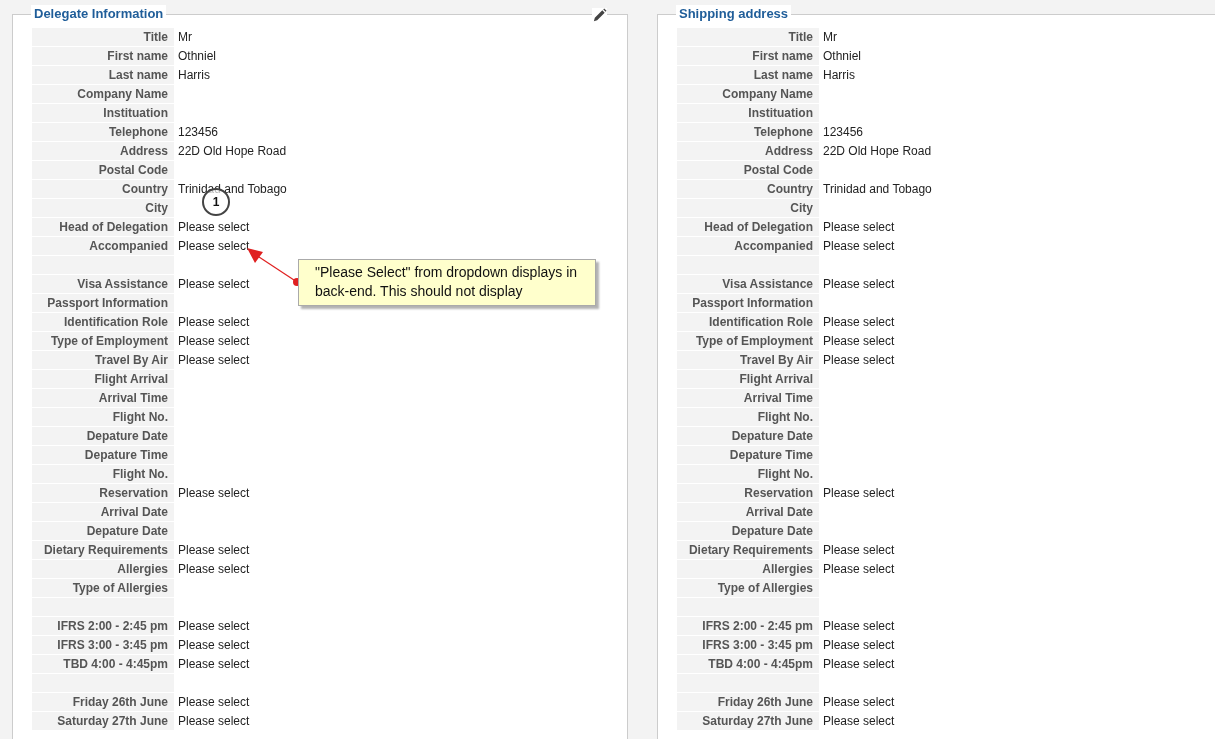  Describe the element at coordinates (197, 56) in the screenshot. I see `field-value: Othniel` at that location.